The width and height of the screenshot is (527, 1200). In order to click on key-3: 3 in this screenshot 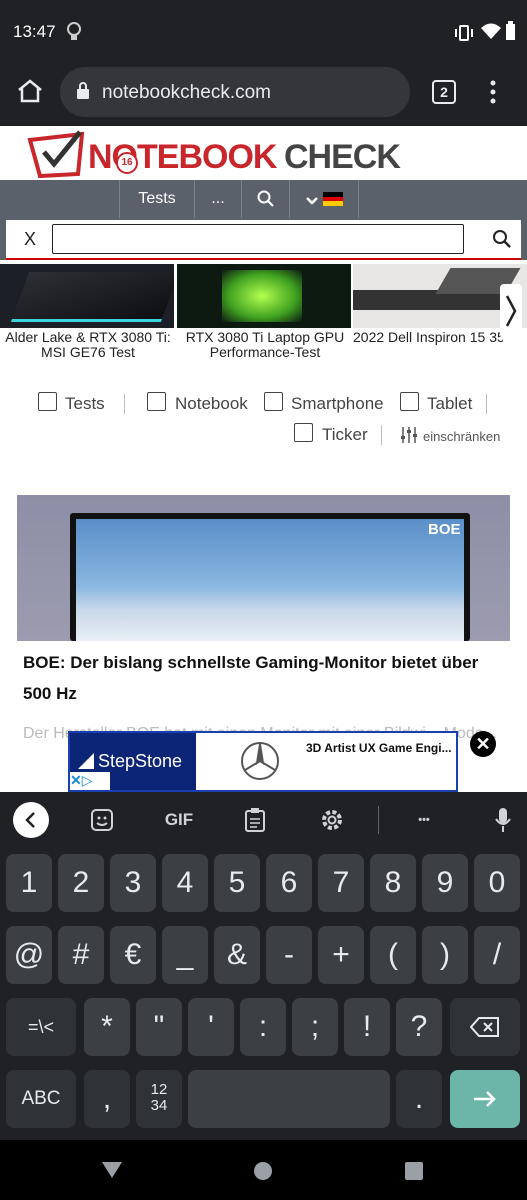, I will do `click(133, 883)`.